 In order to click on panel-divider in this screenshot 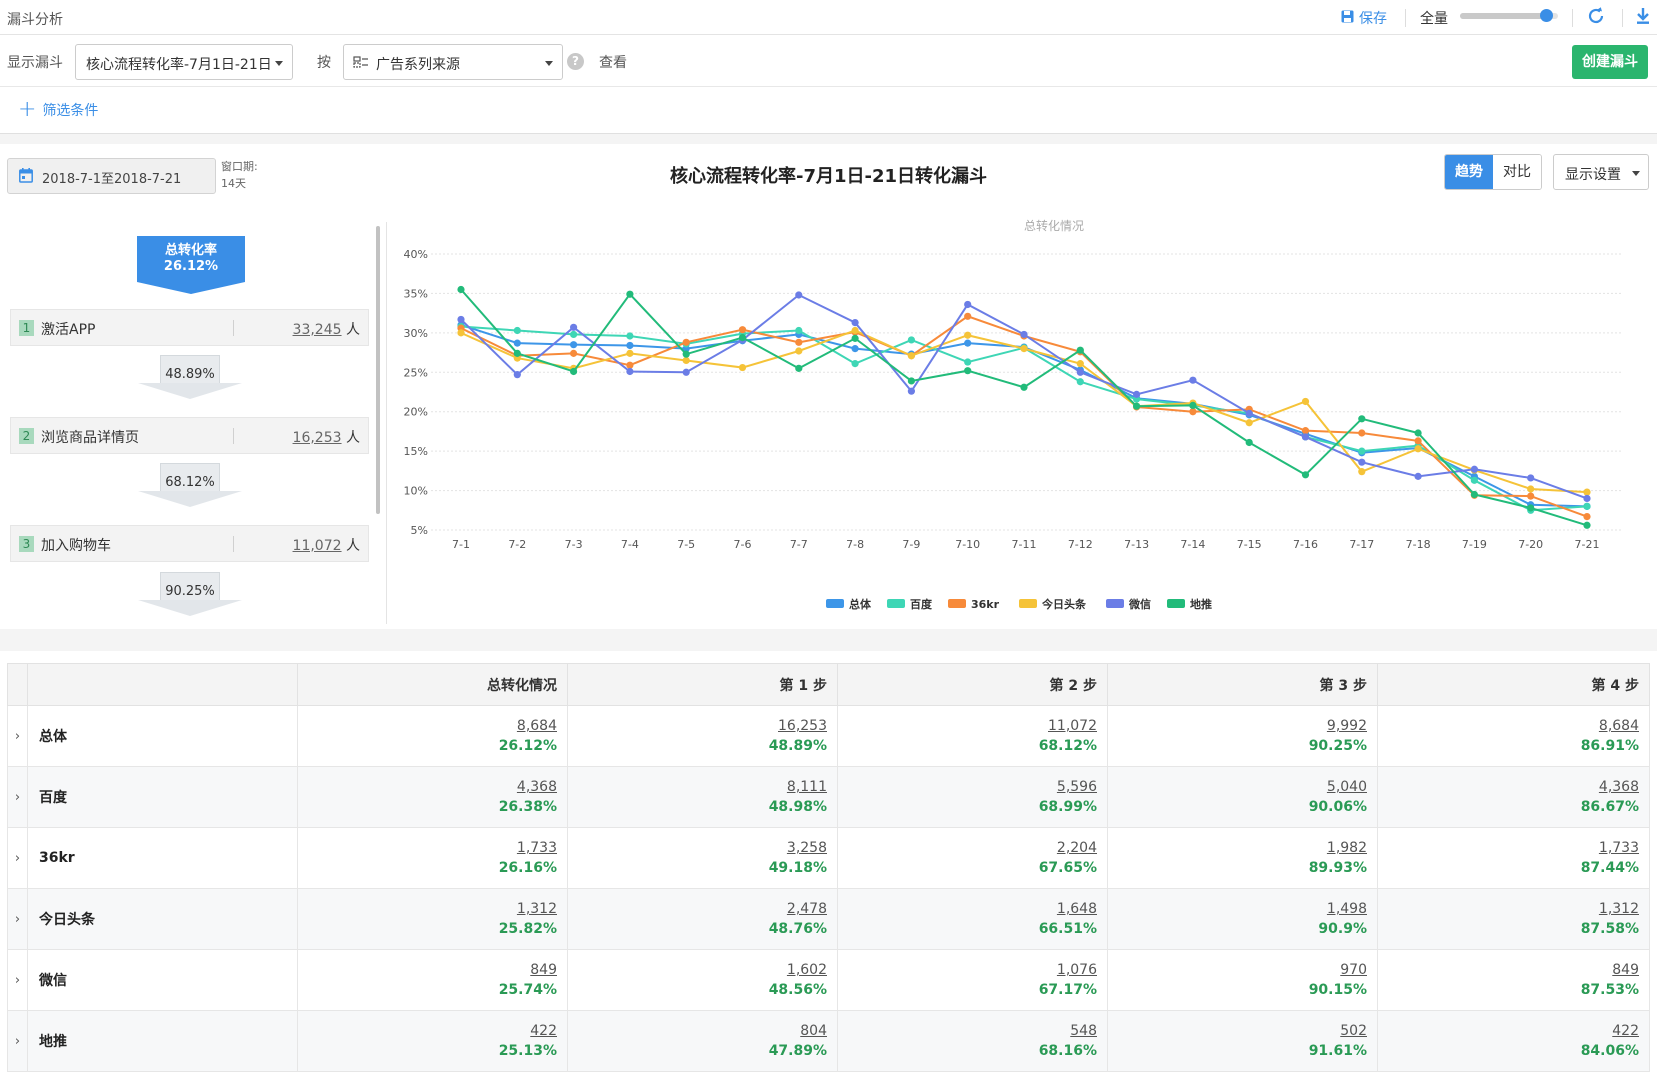, I will do `click(386, 423)`.